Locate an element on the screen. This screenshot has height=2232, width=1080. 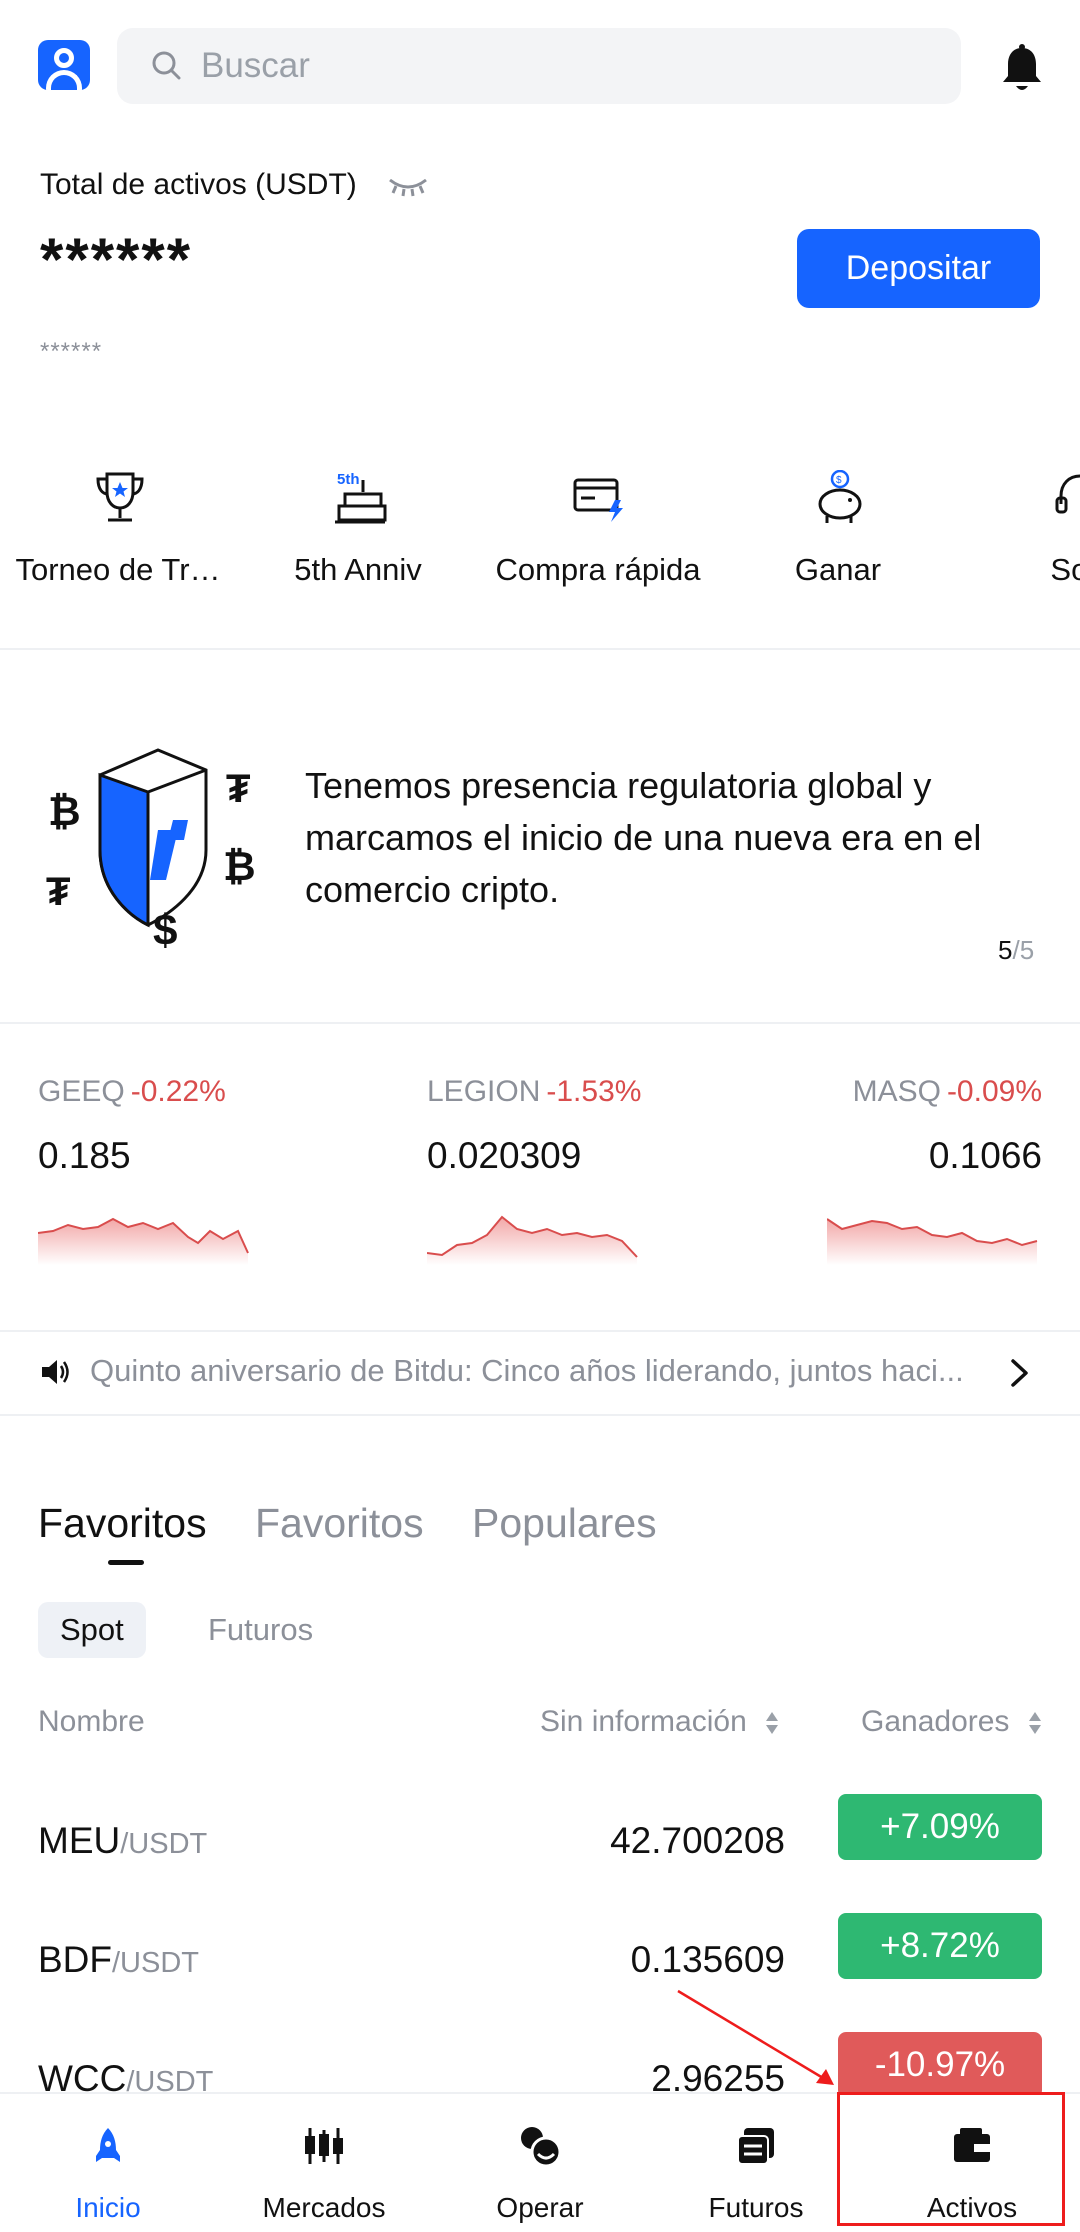
nav-label: Futuros is located at coordinates (756, 2207).